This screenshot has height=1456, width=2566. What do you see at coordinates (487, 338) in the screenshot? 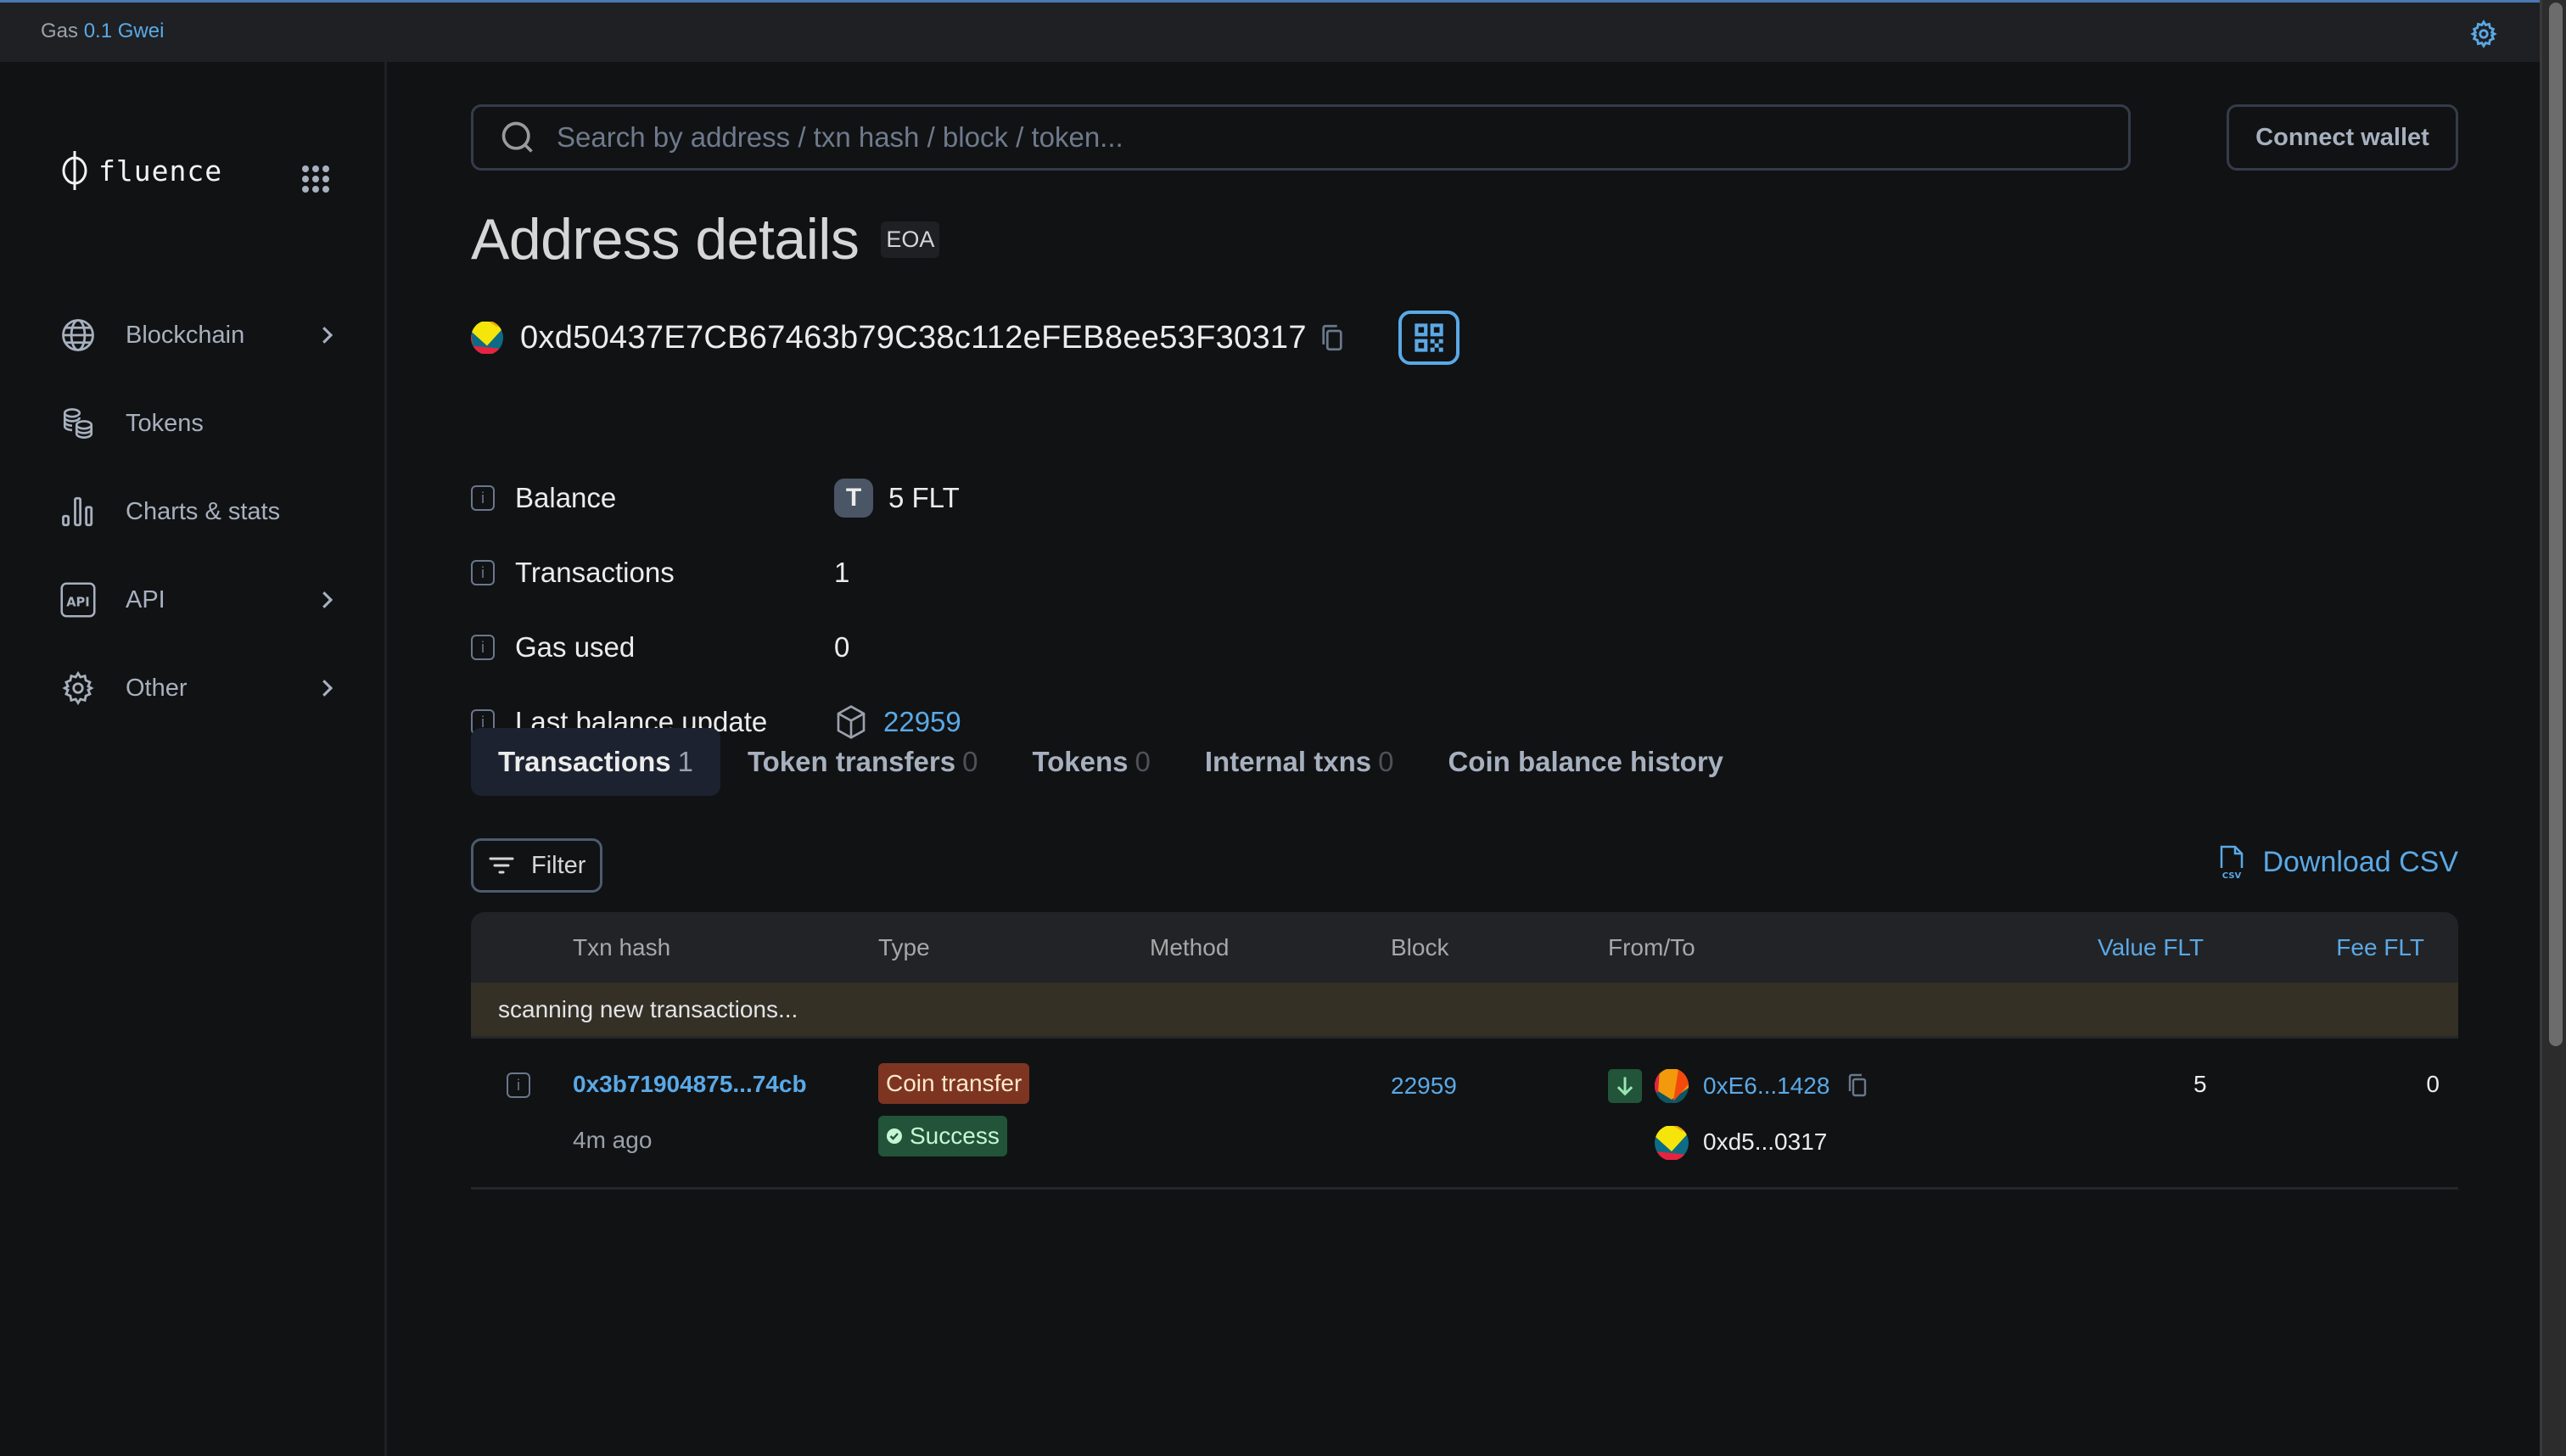
I see `address-identicon` at bounding box center [487, 338].